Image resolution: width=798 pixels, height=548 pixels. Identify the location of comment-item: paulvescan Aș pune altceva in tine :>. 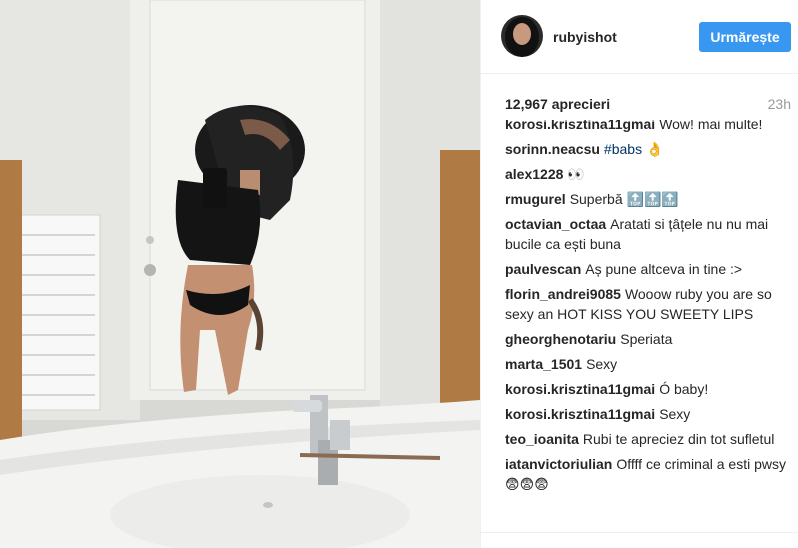
(648, 269).